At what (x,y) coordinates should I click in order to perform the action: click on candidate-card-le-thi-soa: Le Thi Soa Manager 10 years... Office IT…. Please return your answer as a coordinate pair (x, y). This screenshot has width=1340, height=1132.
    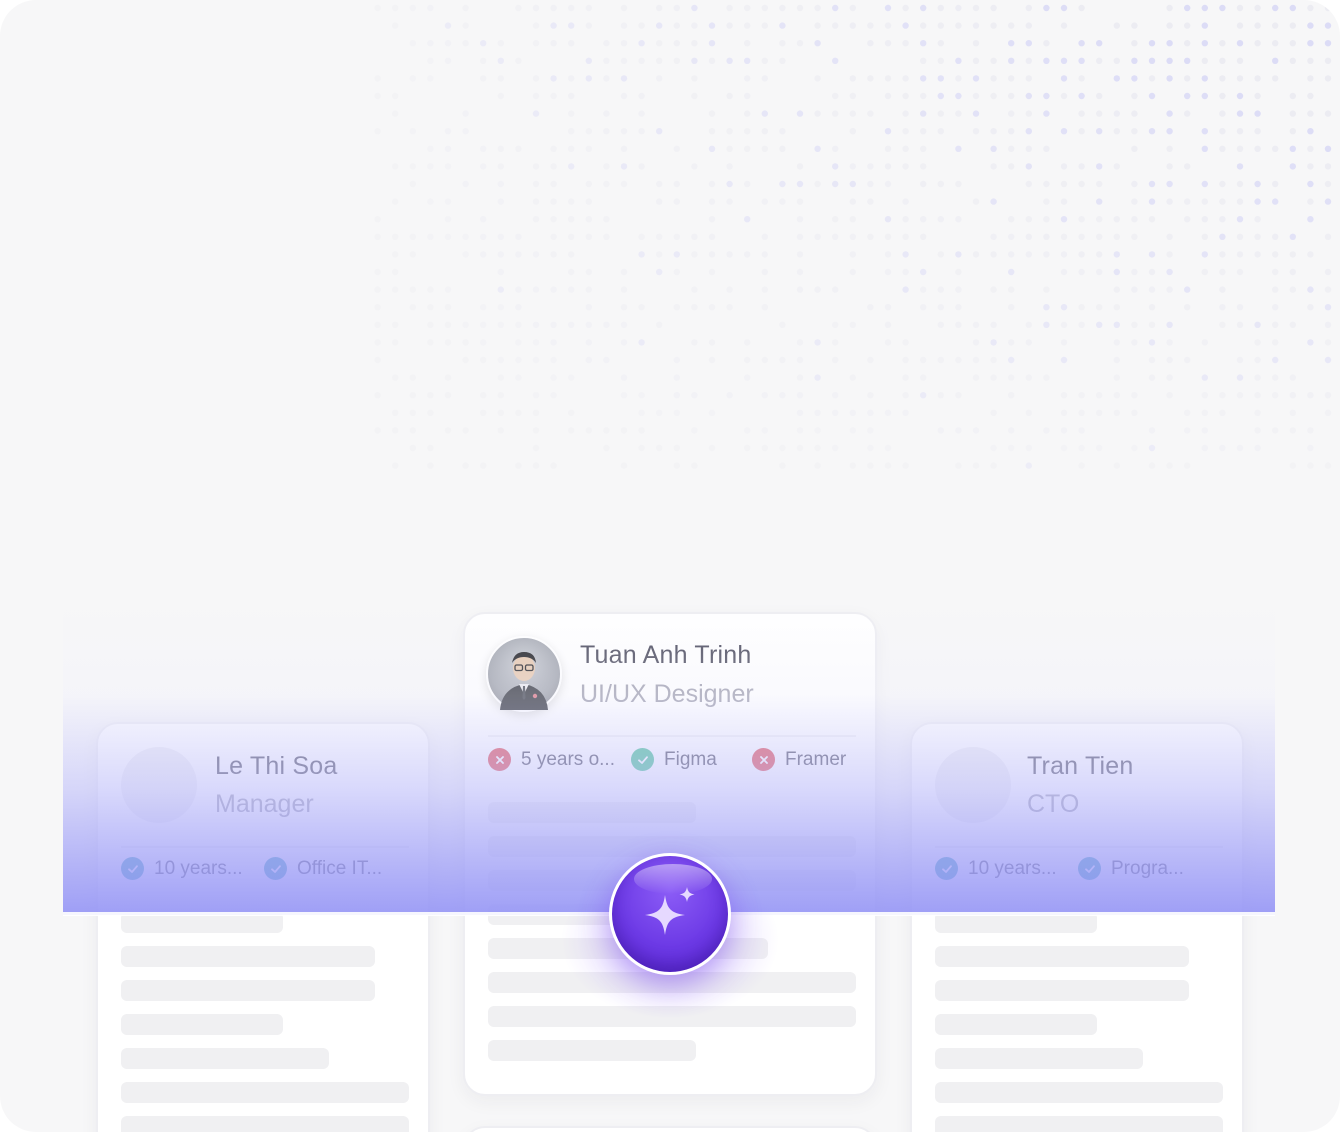
    Looking at the image, I should click on (263, 927).